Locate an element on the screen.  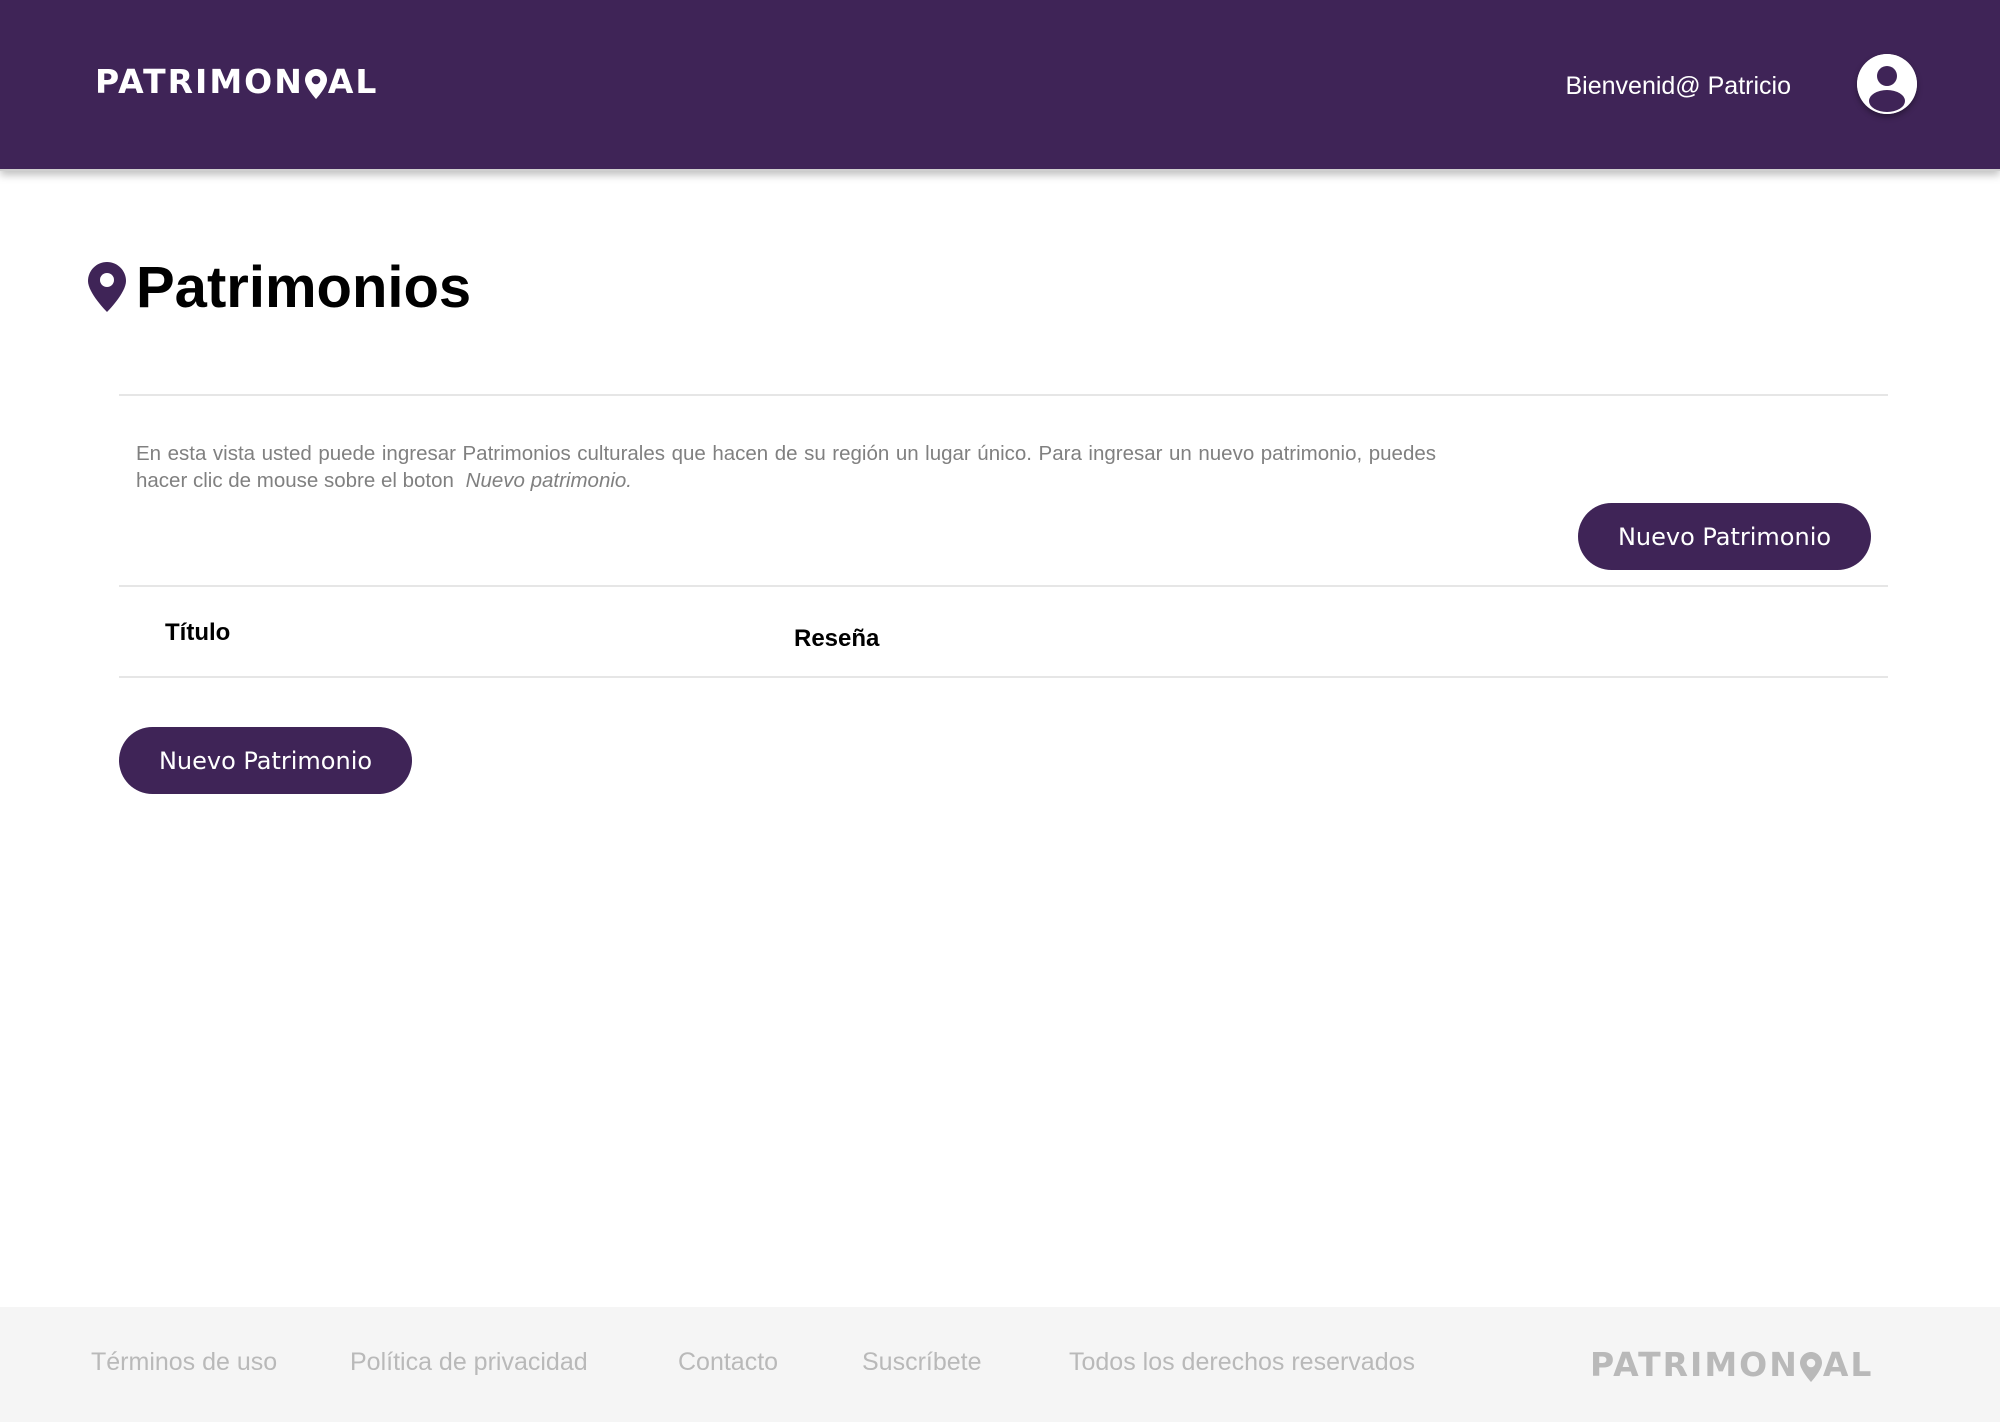
footer-link-terms: Términos de uso is located at coordinates (184, 1362).